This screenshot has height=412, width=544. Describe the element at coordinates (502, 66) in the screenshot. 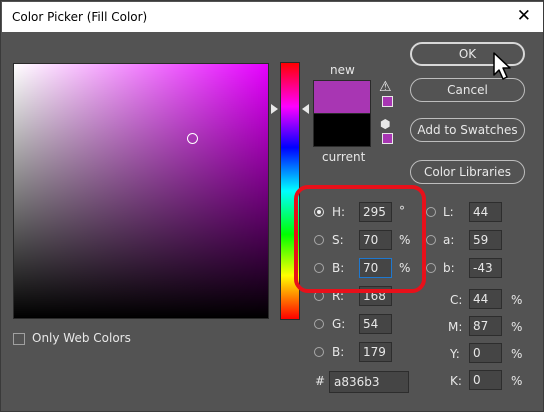

I see `mouse-cursor-icon` at that location.